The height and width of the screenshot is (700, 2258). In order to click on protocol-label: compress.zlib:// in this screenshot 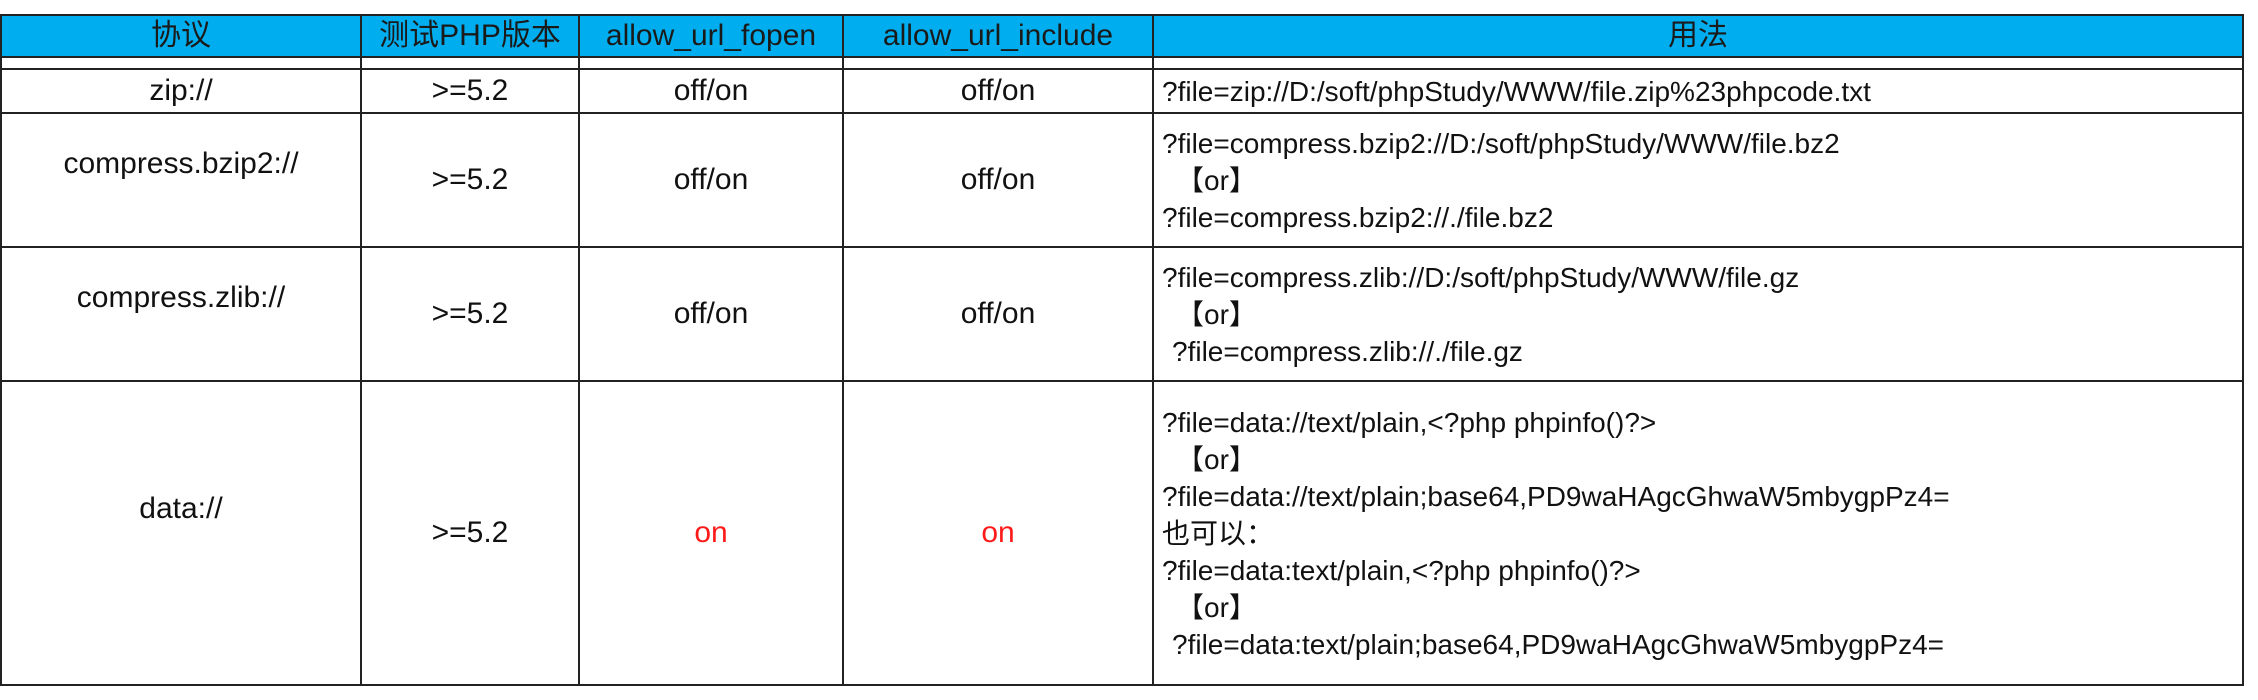, I will do `click(181, 297)`.